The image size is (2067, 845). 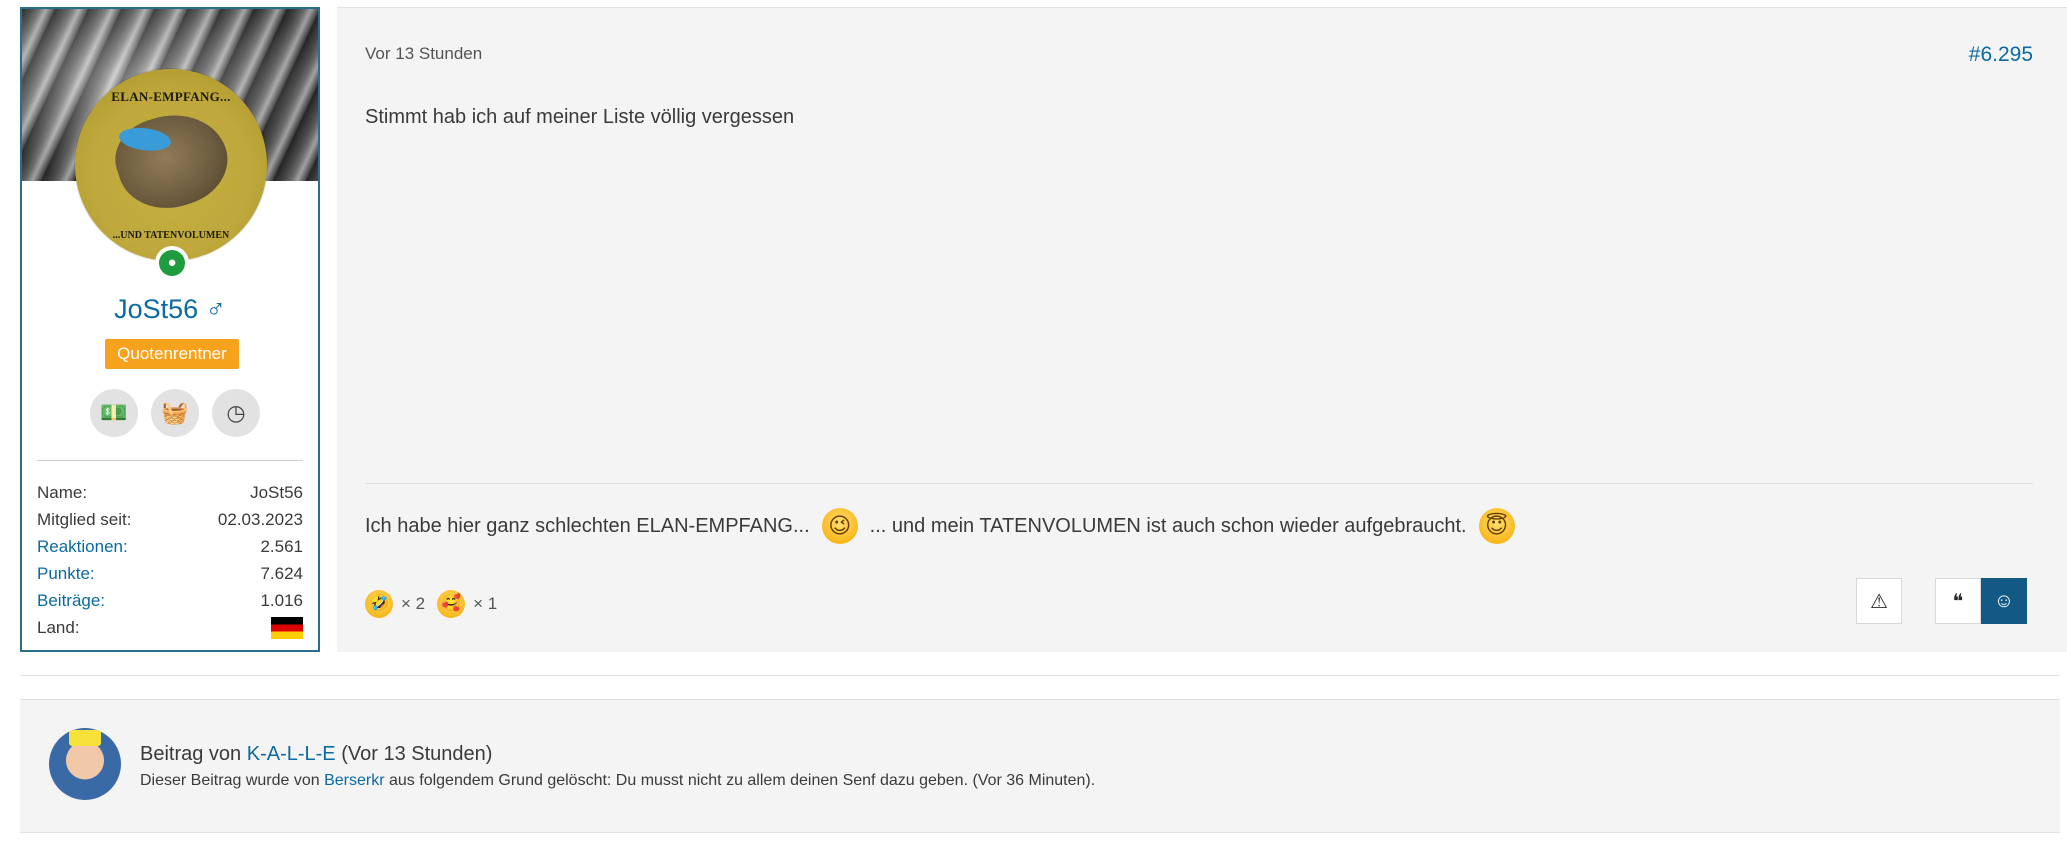 I want to click on clock-icon: ◷, so click(x=236, y=413).